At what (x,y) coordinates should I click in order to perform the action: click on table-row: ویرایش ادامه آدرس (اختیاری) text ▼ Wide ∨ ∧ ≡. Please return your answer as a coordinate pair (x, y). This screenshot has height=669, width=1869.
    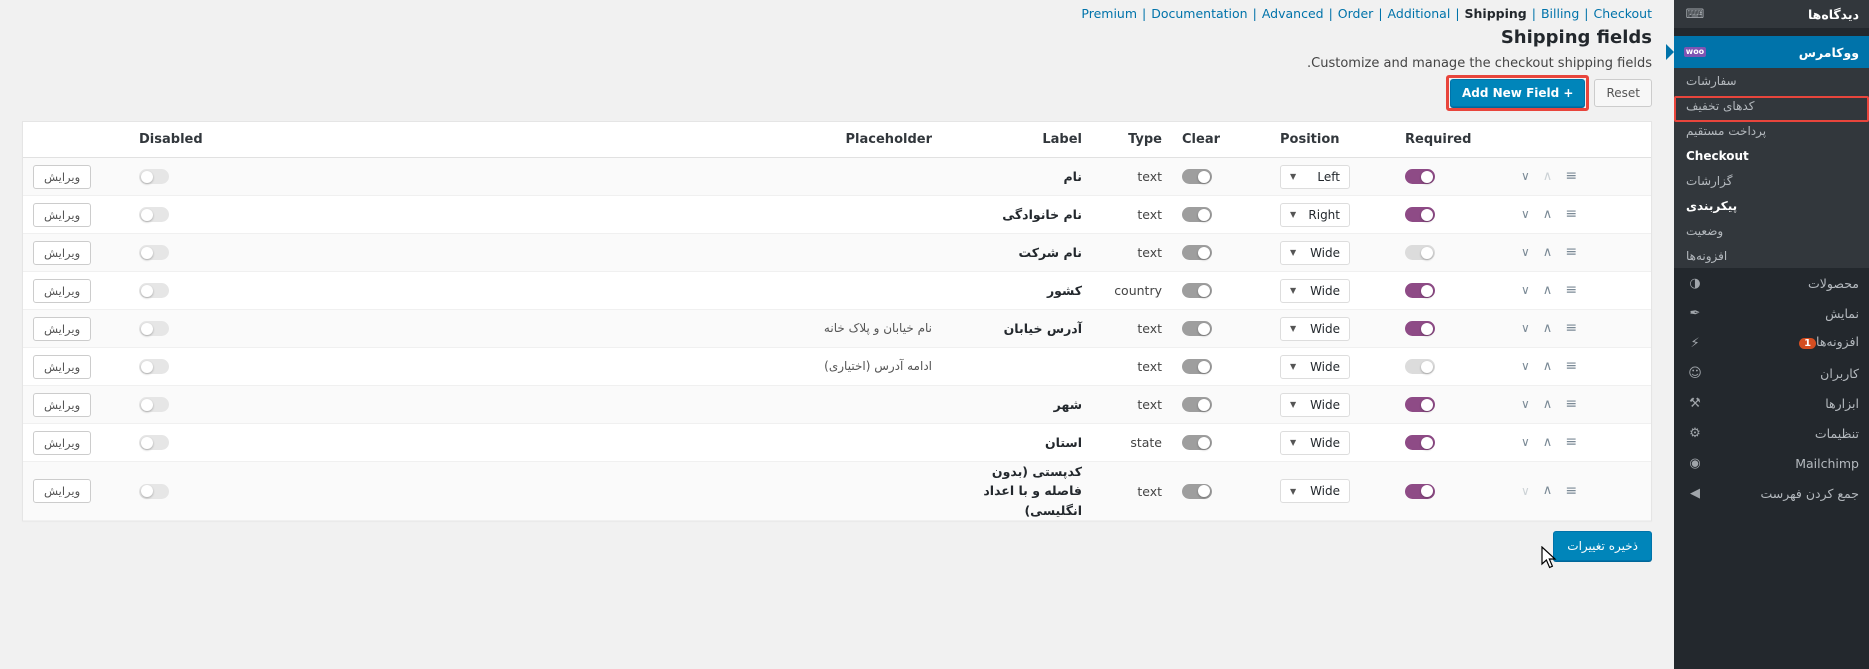
    Looking at the image, I should click on (837, 366).